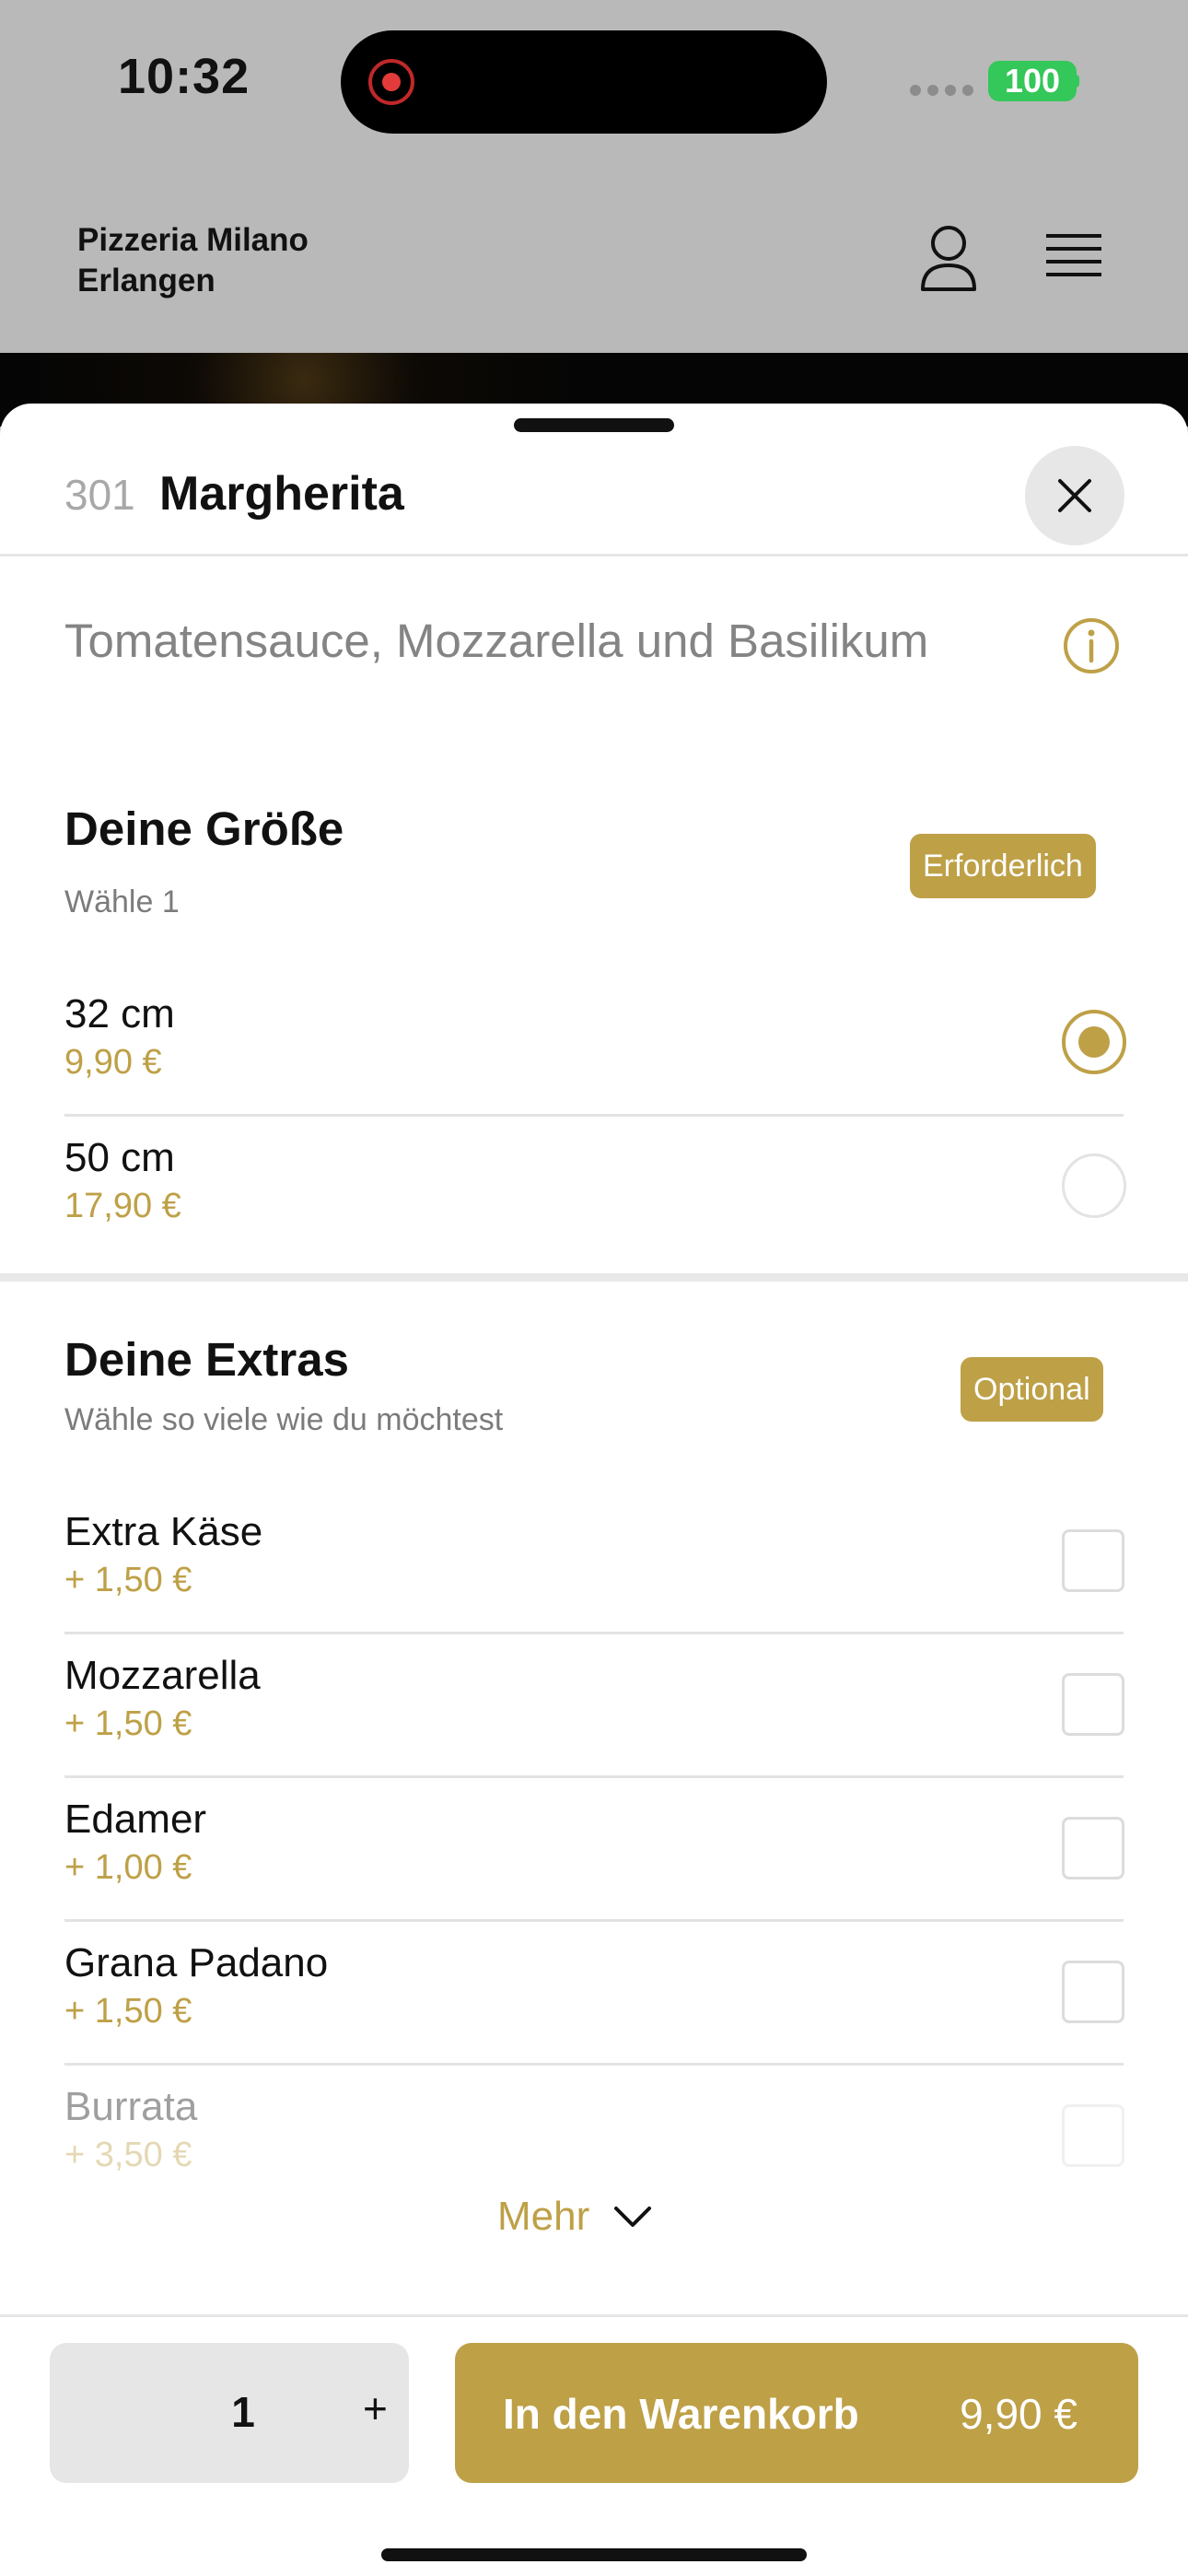 Image resolution: width=1188 pixels, height=2576 pixels. Describe the element at coordinates (193, 240) in the screenshot. I see `restaurant-name-line1: Pizzeria Milano` at that location.